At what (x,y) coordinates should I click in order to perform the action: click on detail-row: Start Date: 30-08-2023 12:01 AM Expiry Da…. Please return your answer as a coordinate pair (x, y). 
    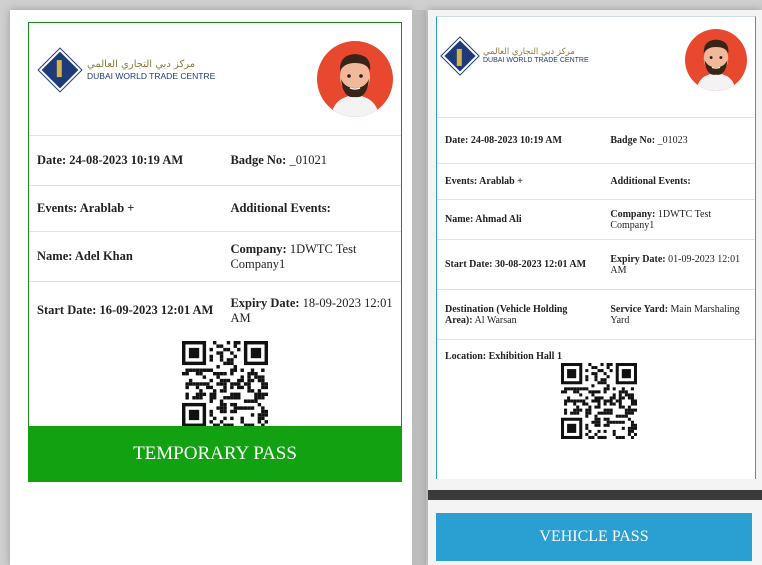
    Looking at the image, I should click on (596, 264).